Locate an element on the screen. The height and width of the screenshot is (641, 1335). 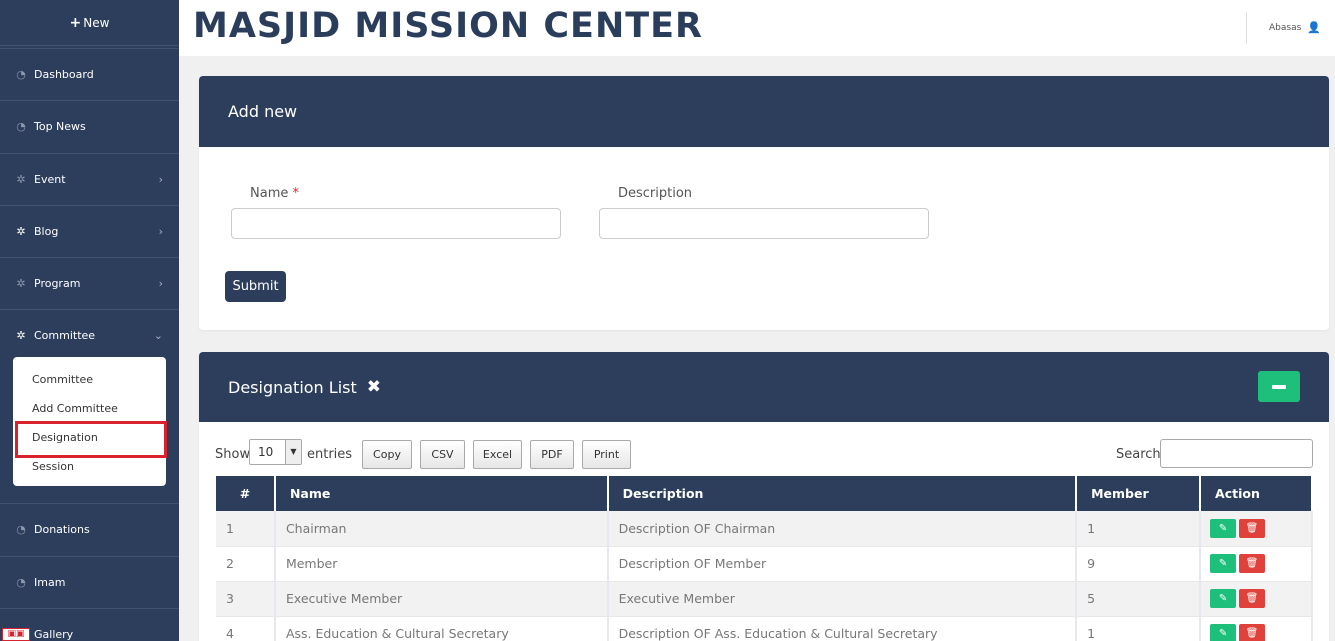
user-menu: Abasas 👤 is located at coordinates (1295, 27).